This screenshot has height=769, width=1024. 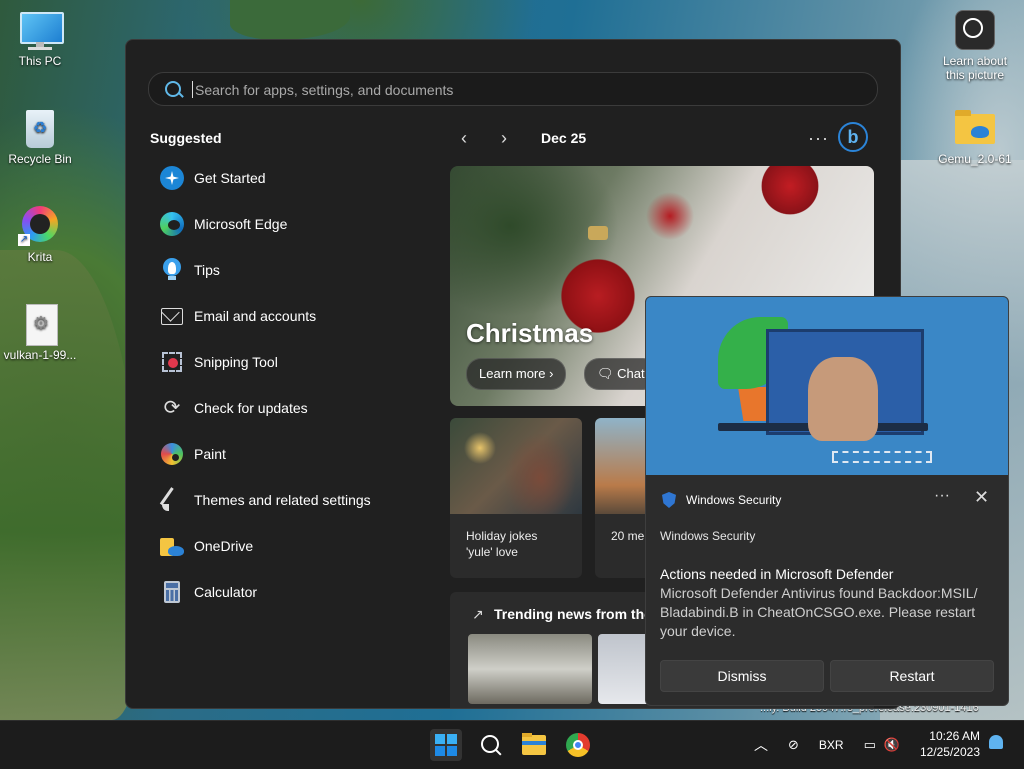 I want to click on suggested-item-check-updates: ⟳ Check for updates, so click(x=295, y=408).